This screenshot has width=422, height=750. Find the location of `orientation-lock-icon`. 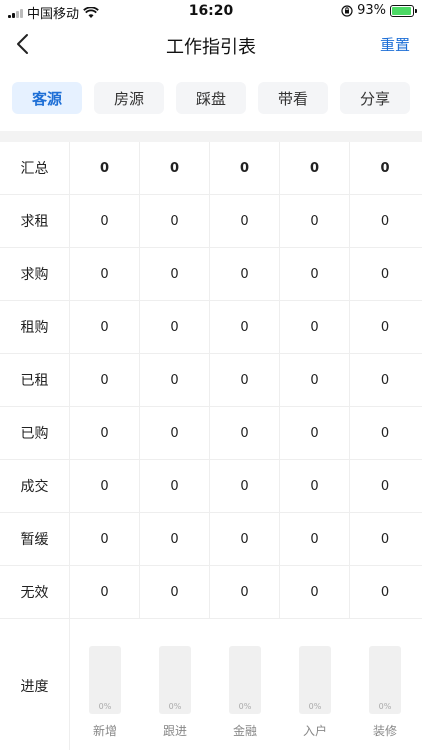

orientation-lock-icon is located at coordinates (347, 10).